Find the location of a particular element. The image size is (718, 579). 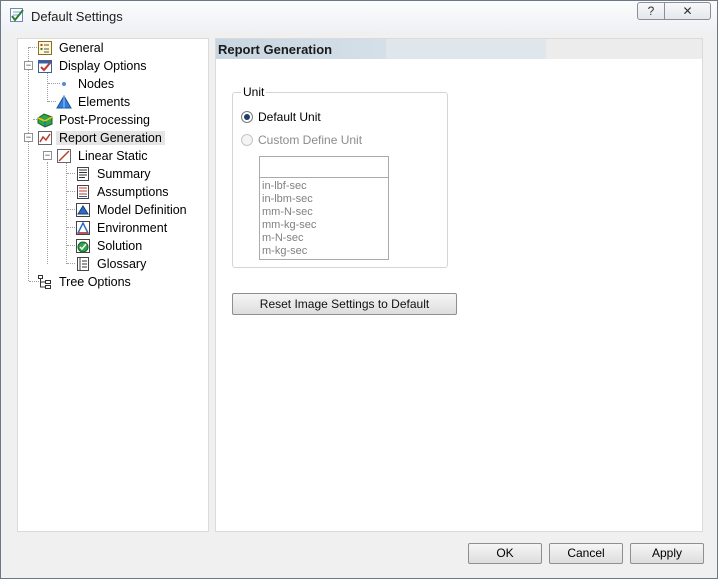

custom-define-unit-radio is located at coordinates (247, 140).